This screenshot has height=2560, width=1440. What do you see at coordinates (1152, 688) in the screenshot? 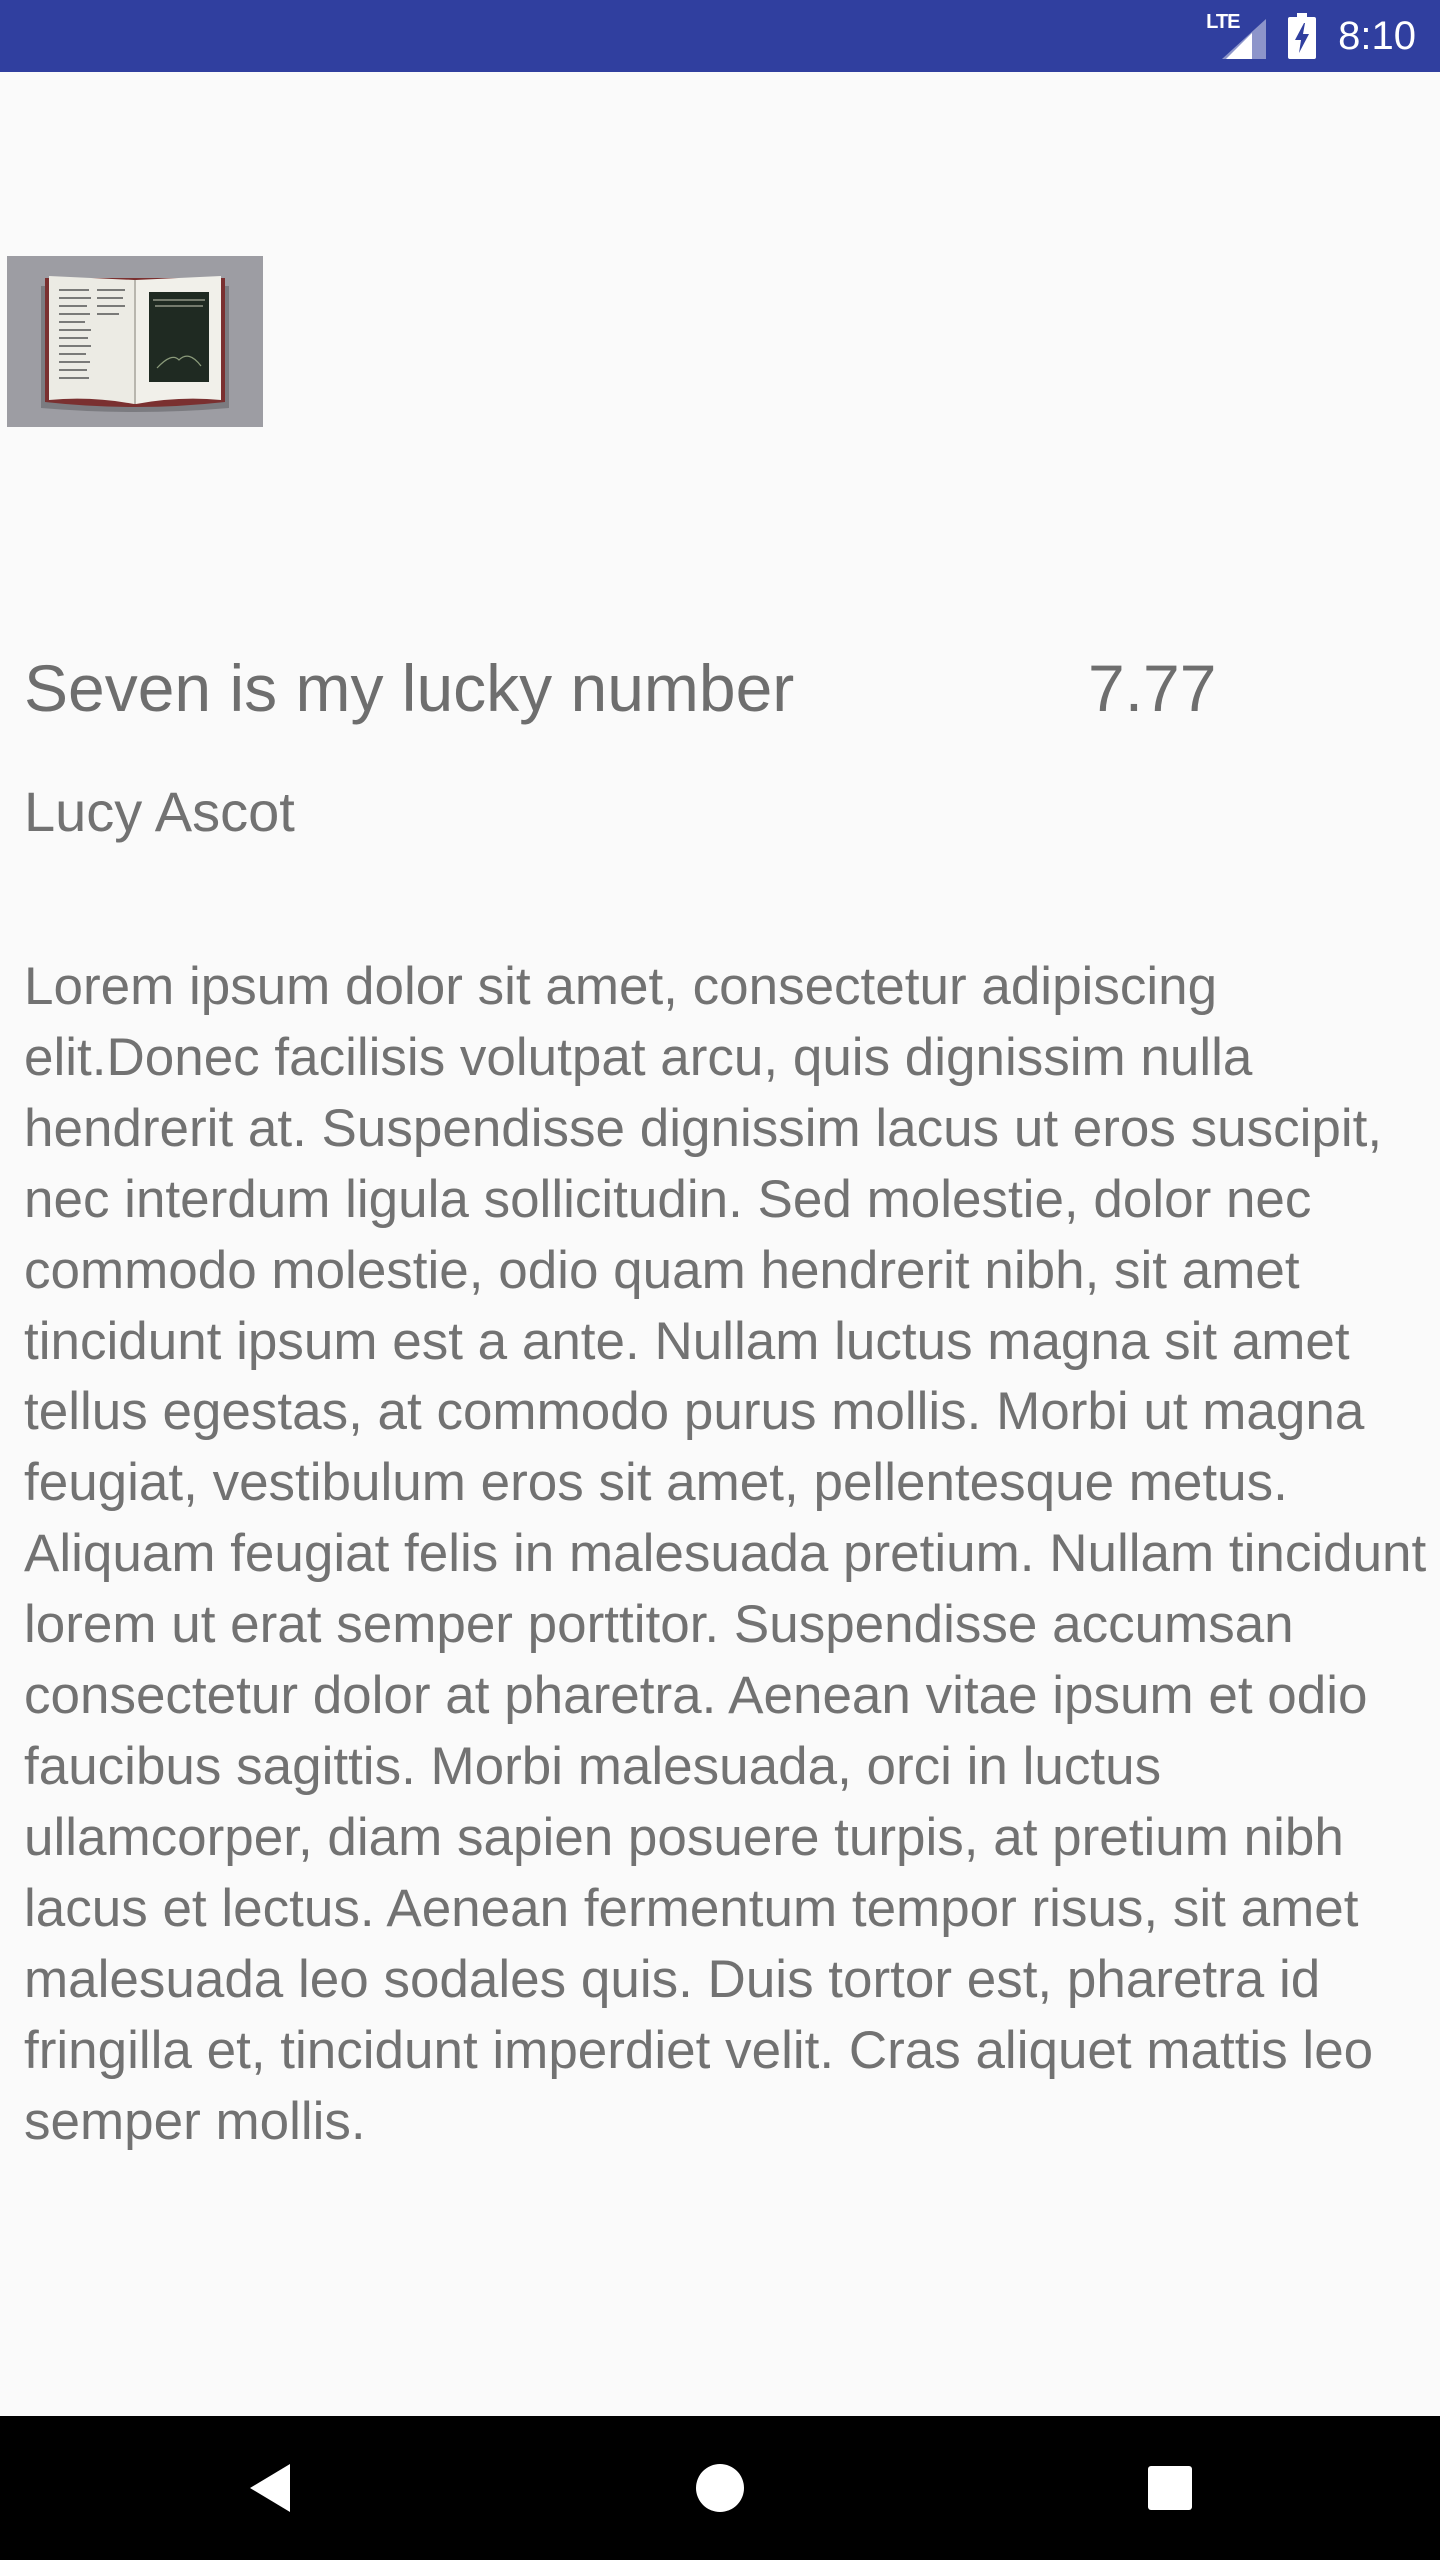
I see `book-price: 7.77` at bounding box center [1152, 688].